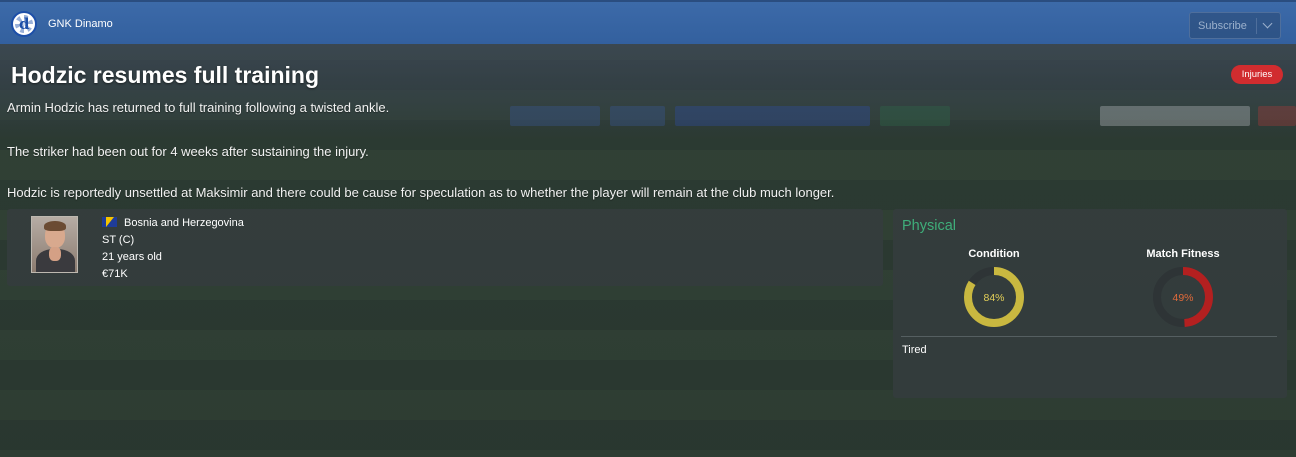  I want to click on player-position: ST (C), so click(118, 240).